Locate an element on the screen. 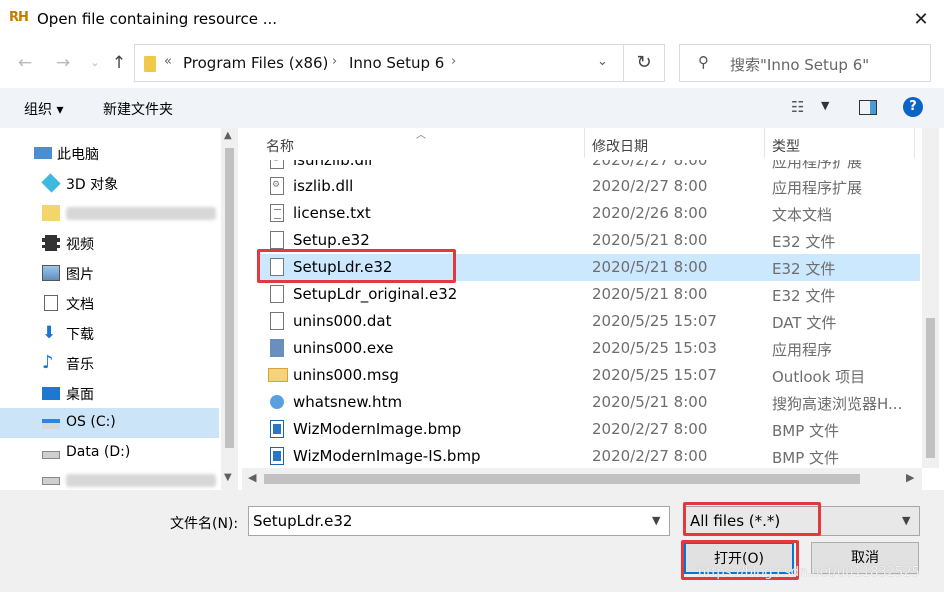 The height and width of the screenshot is (592, 944). file-row: unins000.dat 2020/5/25 15:07 DAT 文件 is located at coordinates (590, 321).